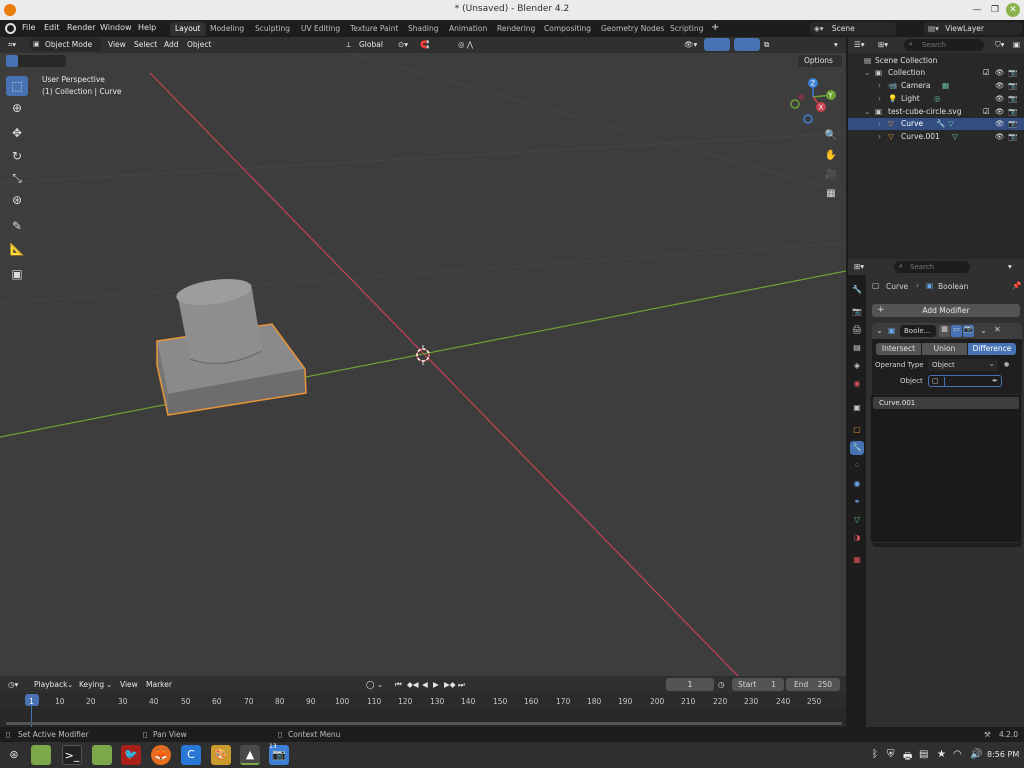 The height and width of the screenshot is (768, 1024). What do you see at coordinates (936, 86) in the screenshot?
I see `outliner-row-camera: › 📹 Camera ▦ 👁 📷` at bounding box center [936, 86].